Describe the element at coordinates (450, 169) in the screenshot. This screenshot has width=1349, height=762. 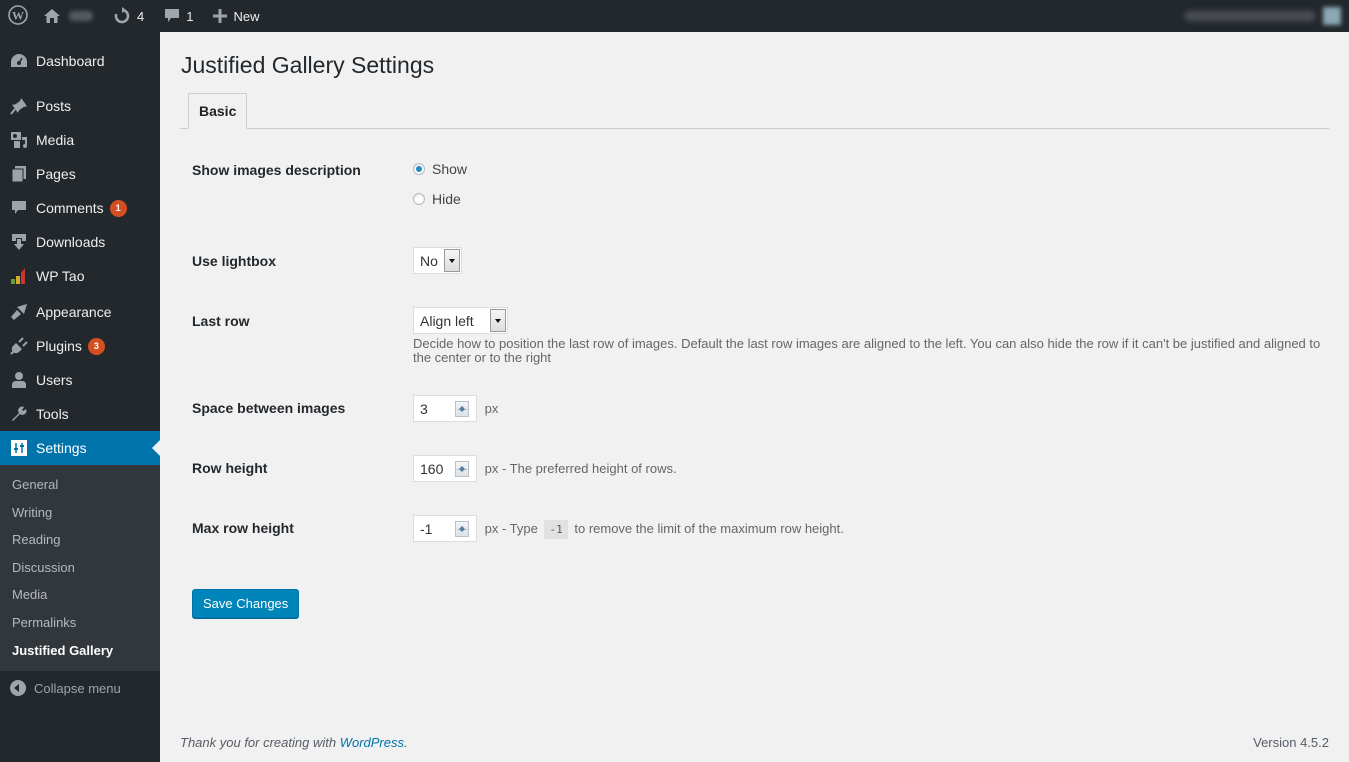
I see `radio-label: Show` at that location.